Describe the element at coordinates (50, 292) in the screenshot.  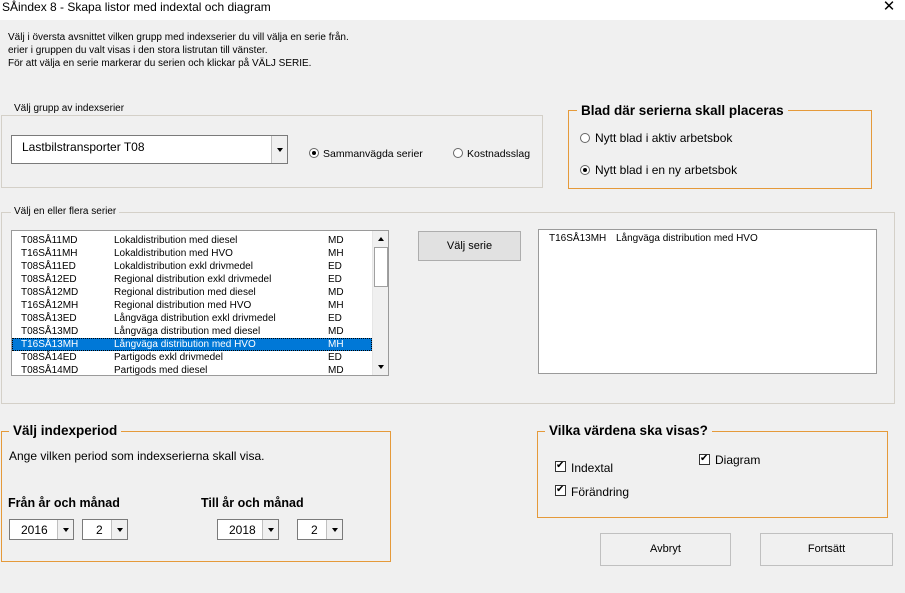
I see `series-code: T08SÅ12MD` at that location.